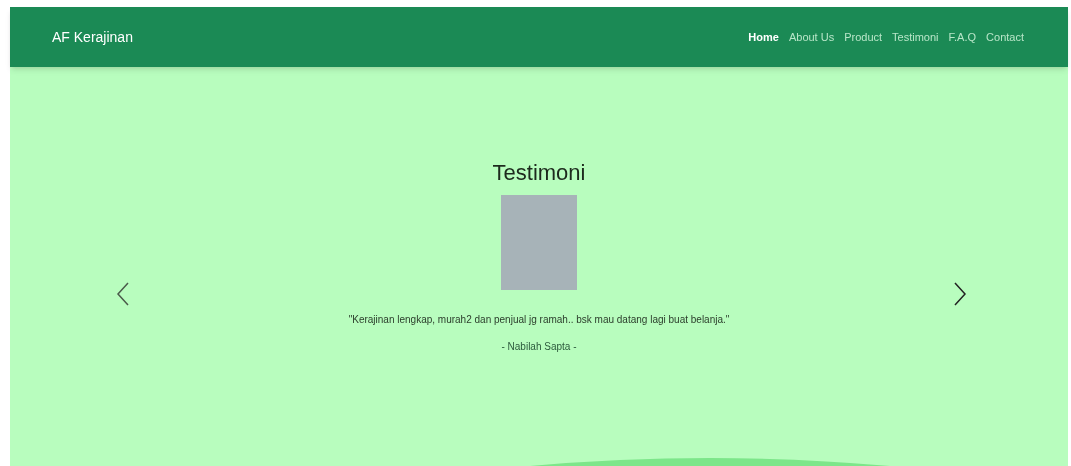 Image resolution: width=1071 pixels, height=466 pixels. What do you see at coordinates (539, 347) in the screenshot?
I see `testimonial-author: - Nabilah Sapta -` at bounding box center [539, 347].